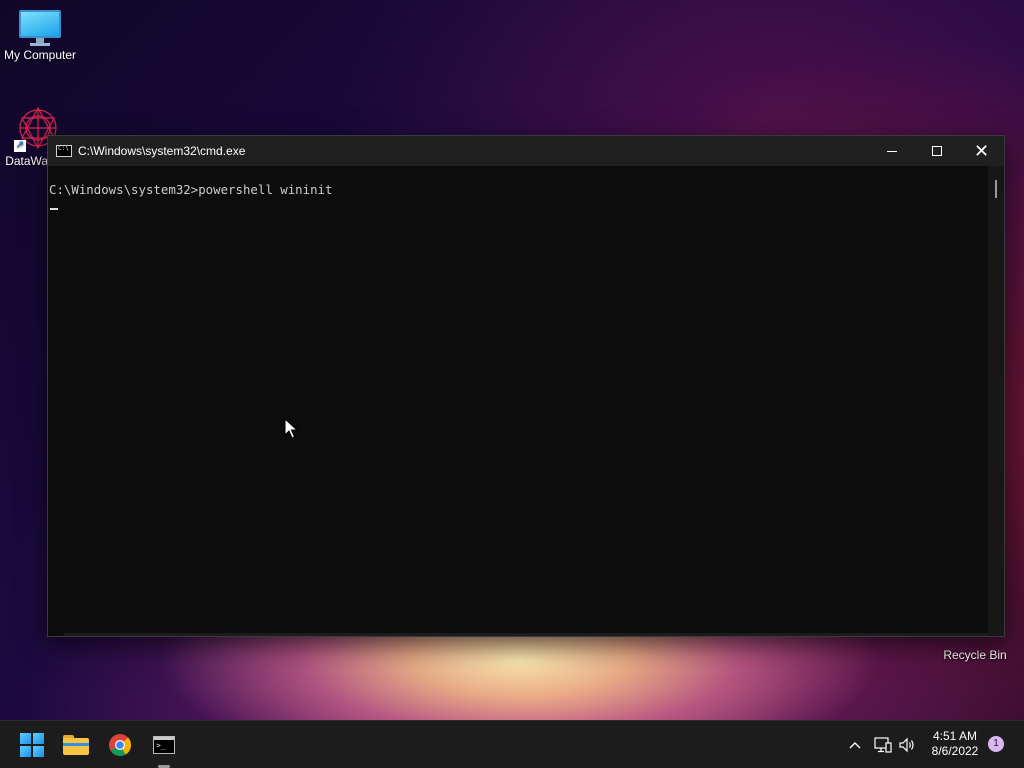  I want to click on scrollbar-thumb, so click(996, 189).